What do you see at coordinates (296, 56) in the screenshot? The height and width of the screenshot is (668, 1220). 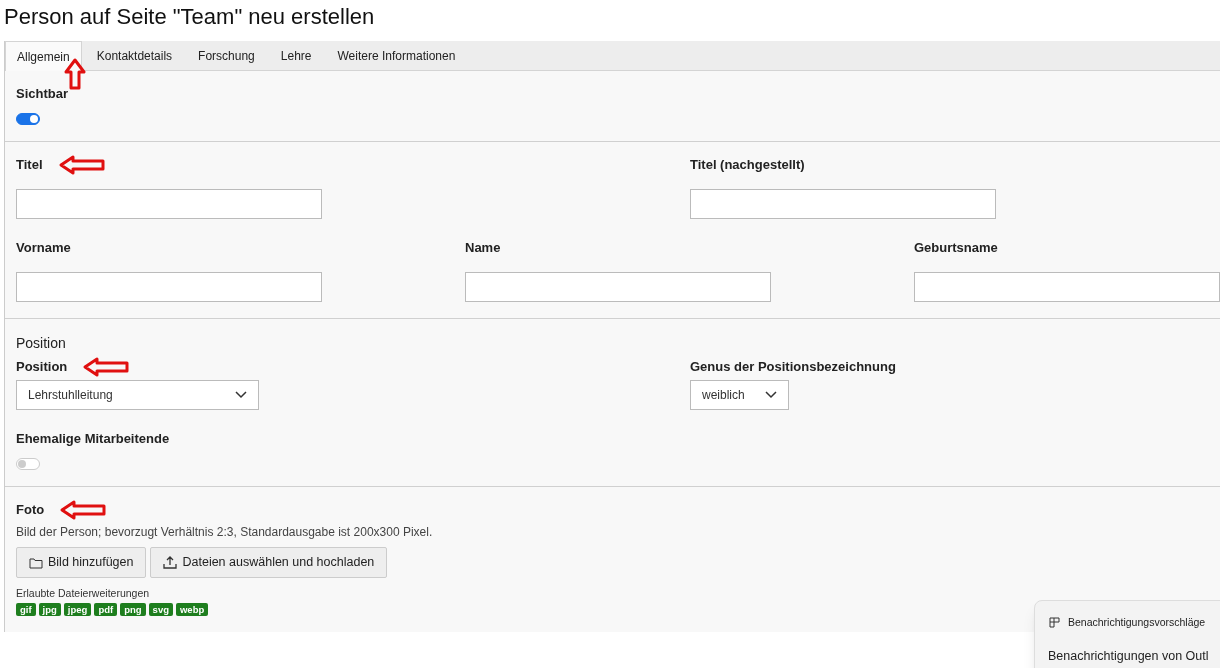 I see `tab: Lehre` at bounding box center [296, 56].